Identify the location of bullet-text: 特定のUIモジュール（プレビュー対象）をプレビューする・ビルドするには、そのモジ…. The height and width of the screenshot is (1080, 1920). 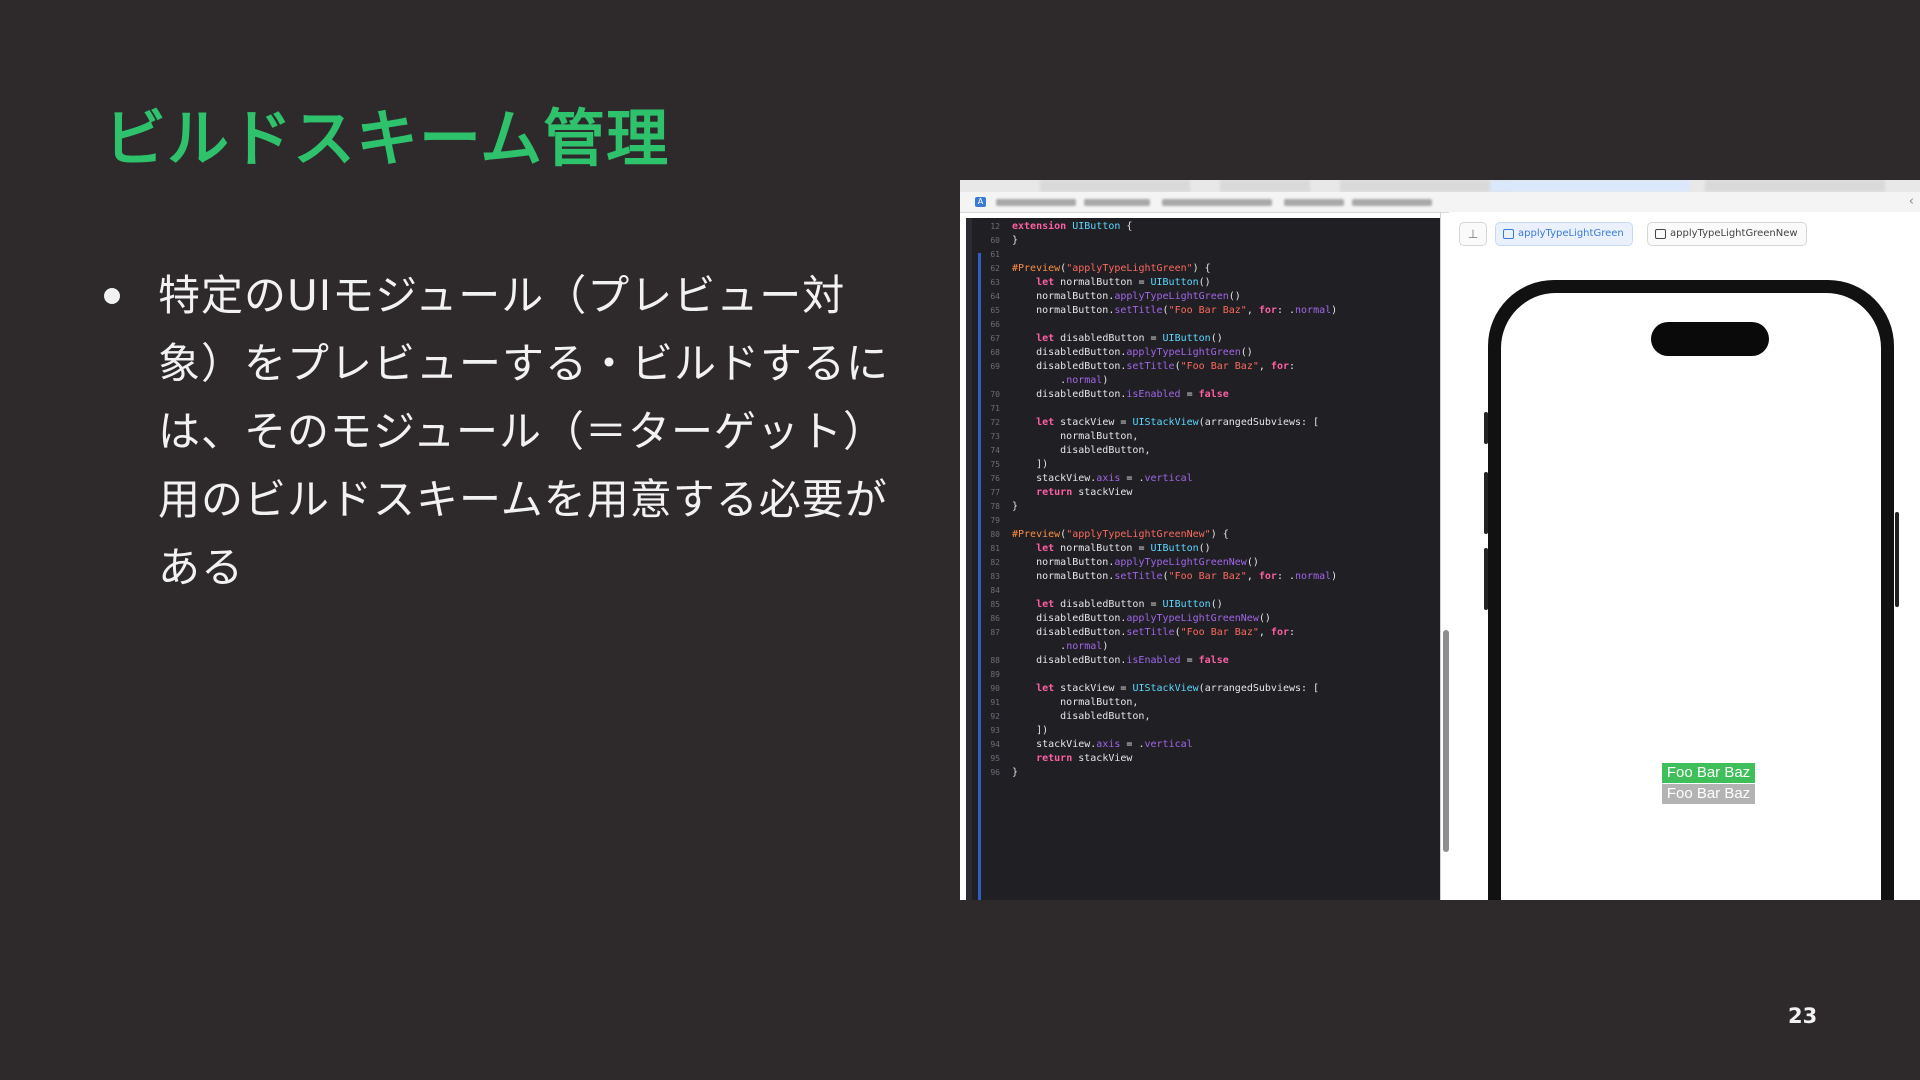
(524, 431).